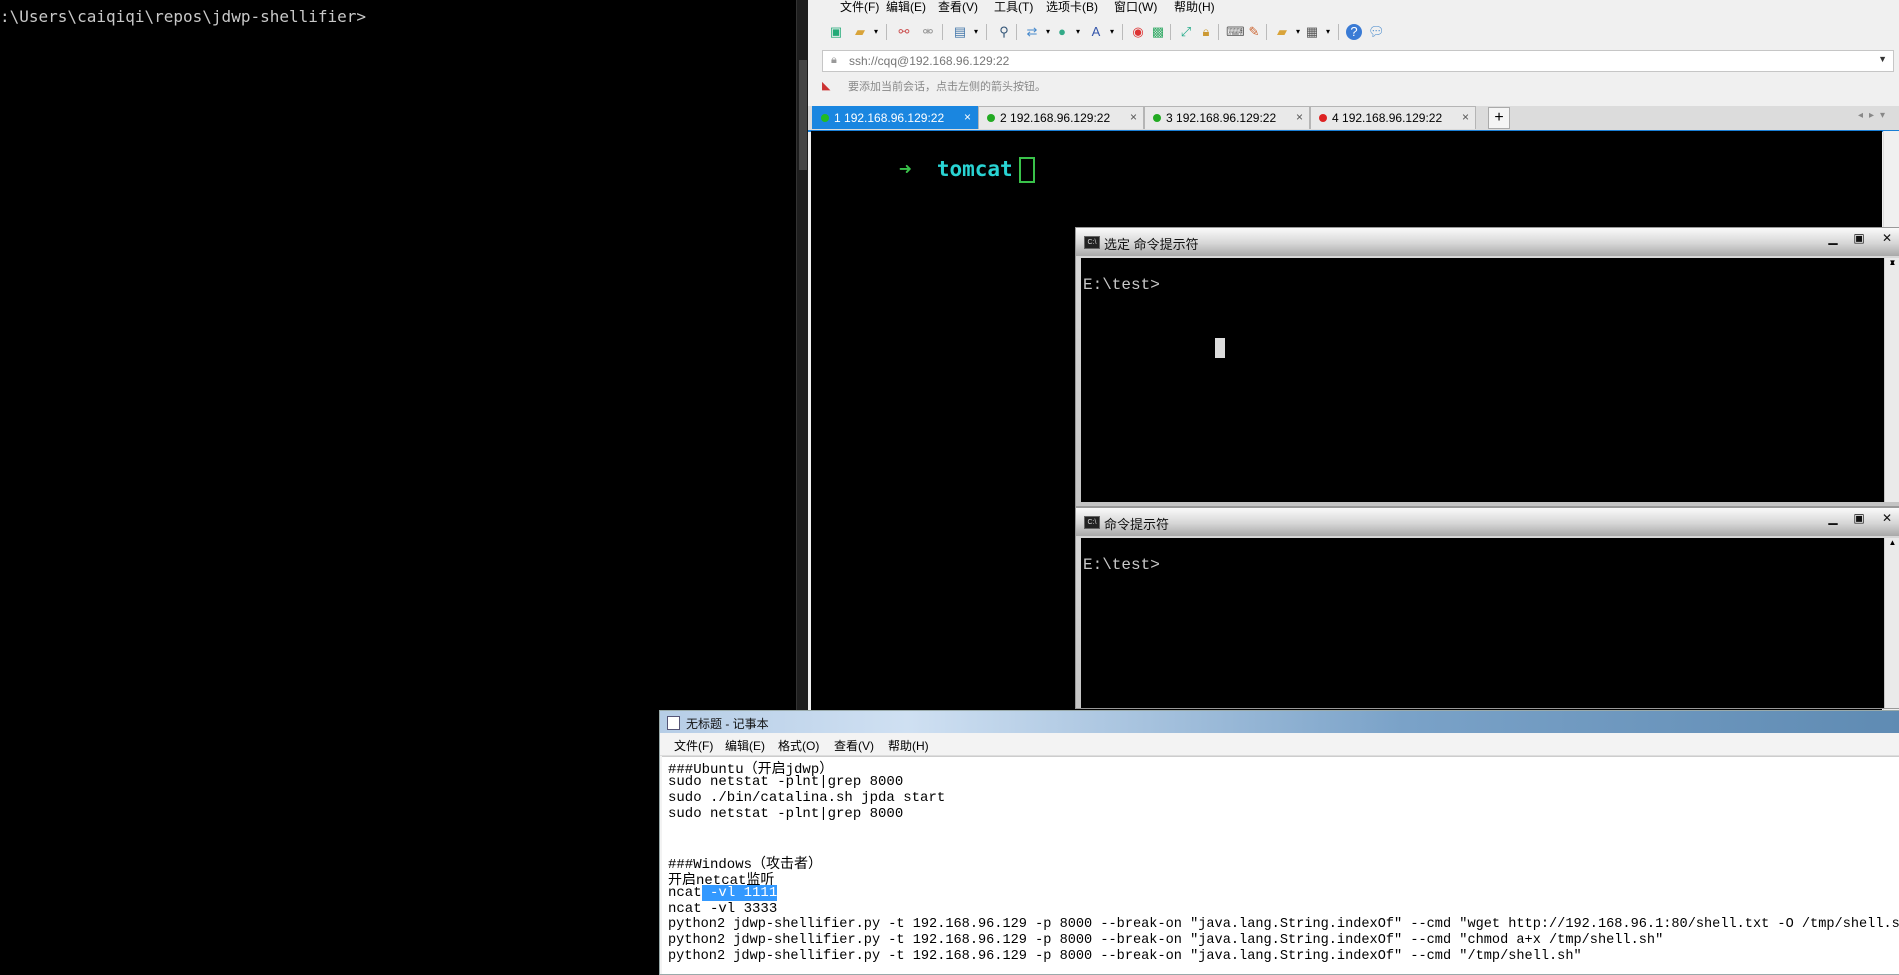 This screenshot has height=975, width=1899. I want to click on disconnect-icon: ⚮, so click(928, 32).